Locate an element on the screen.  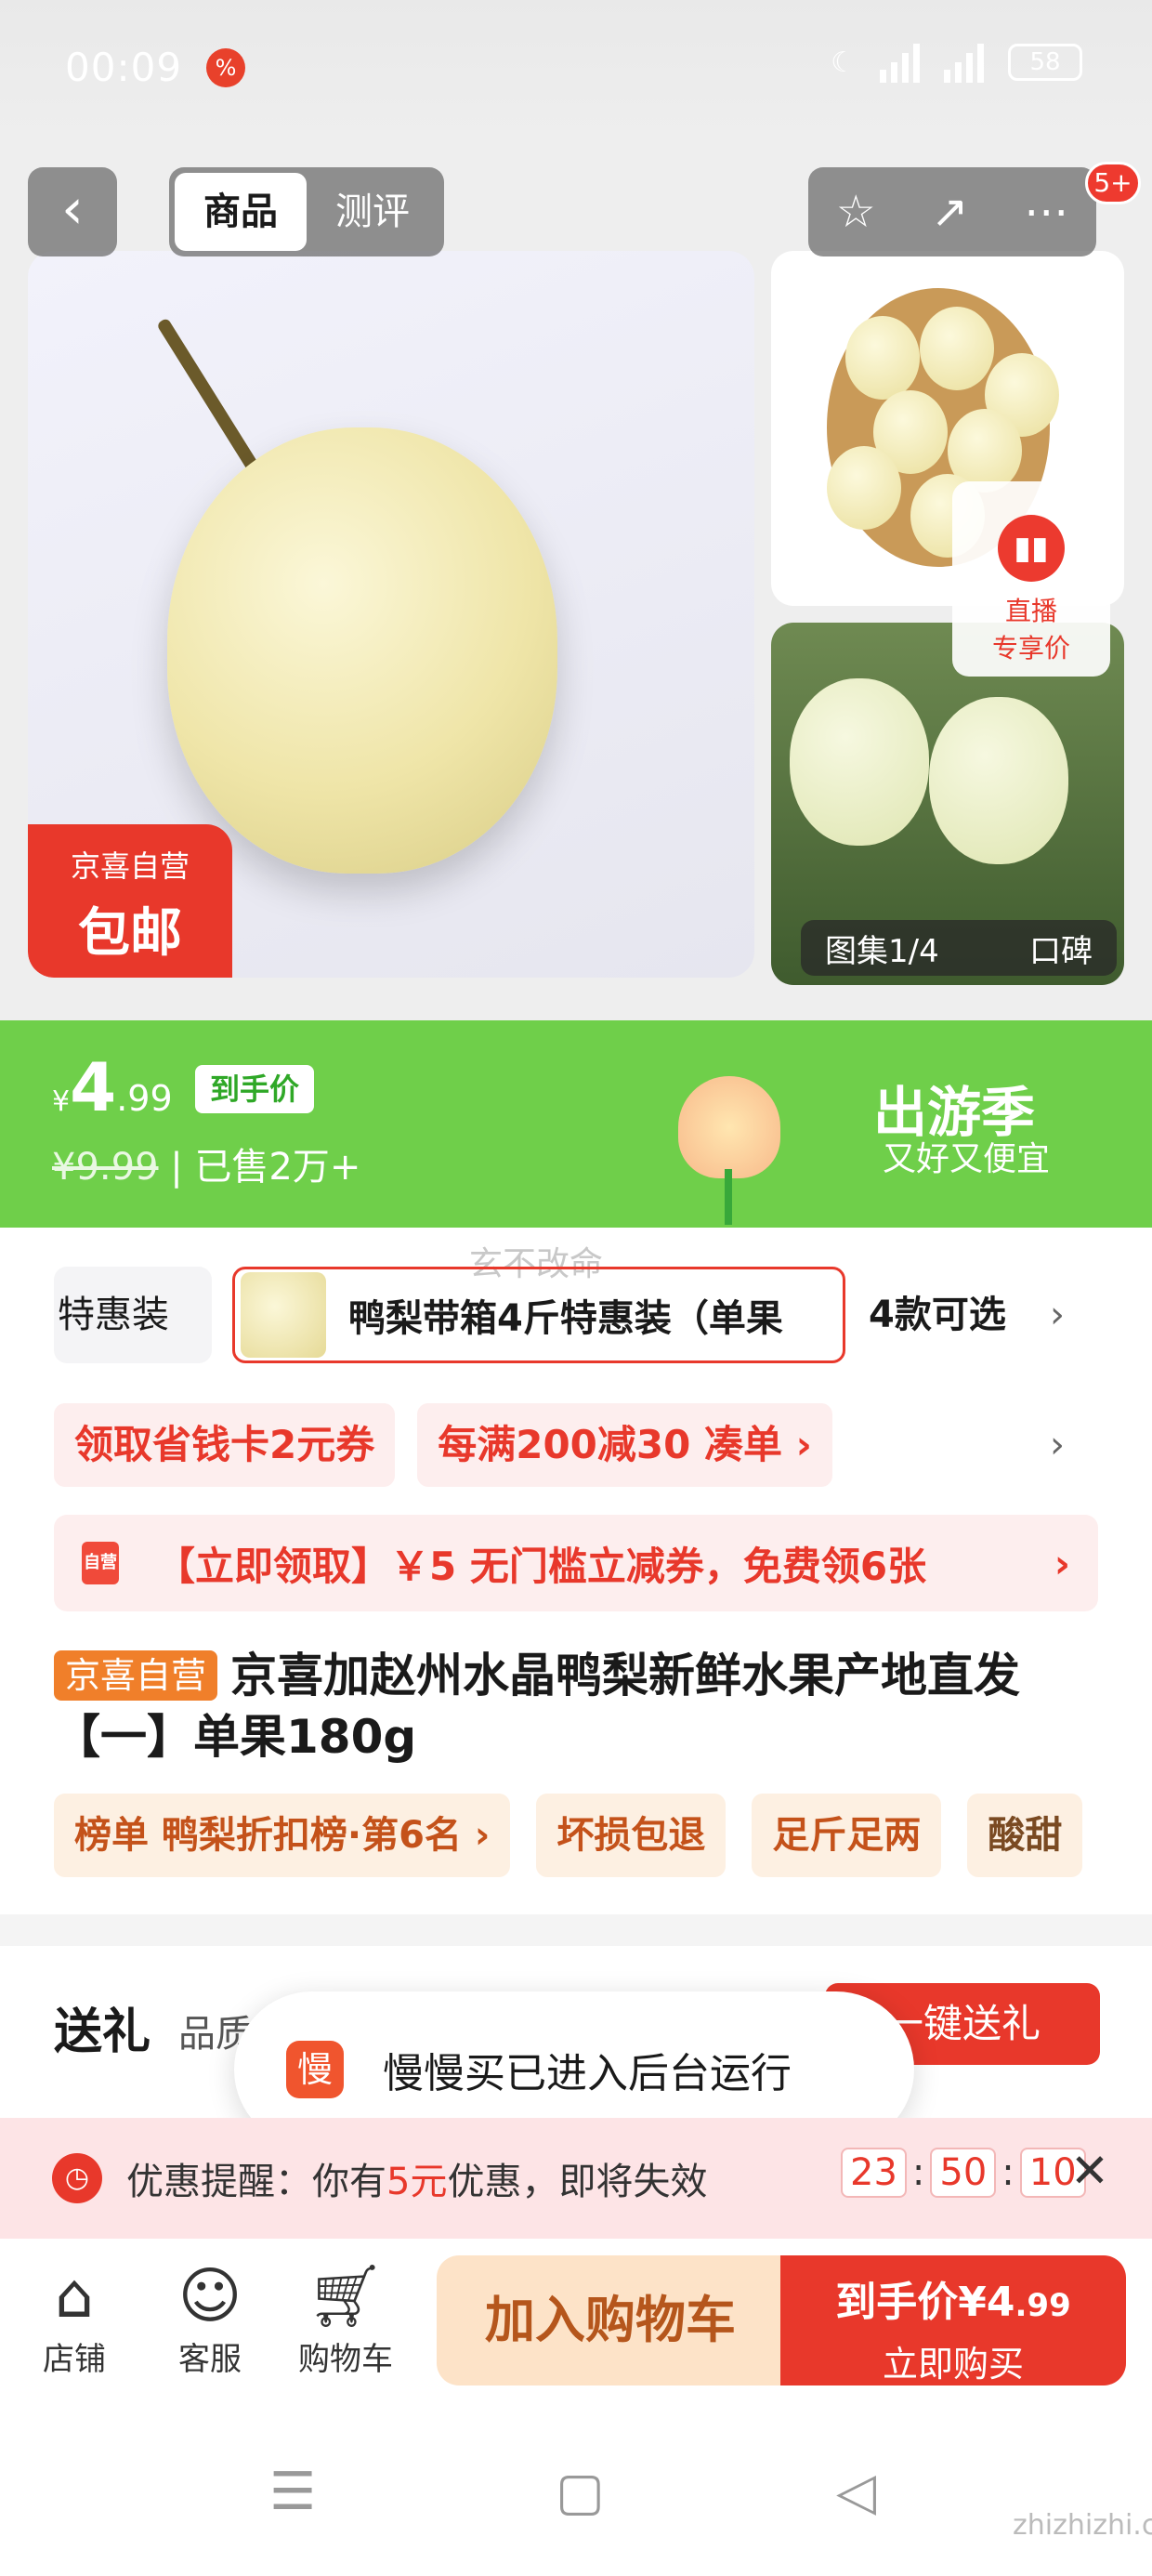
sold-count: 已售2万+ is located at coordinates (277, 1167).